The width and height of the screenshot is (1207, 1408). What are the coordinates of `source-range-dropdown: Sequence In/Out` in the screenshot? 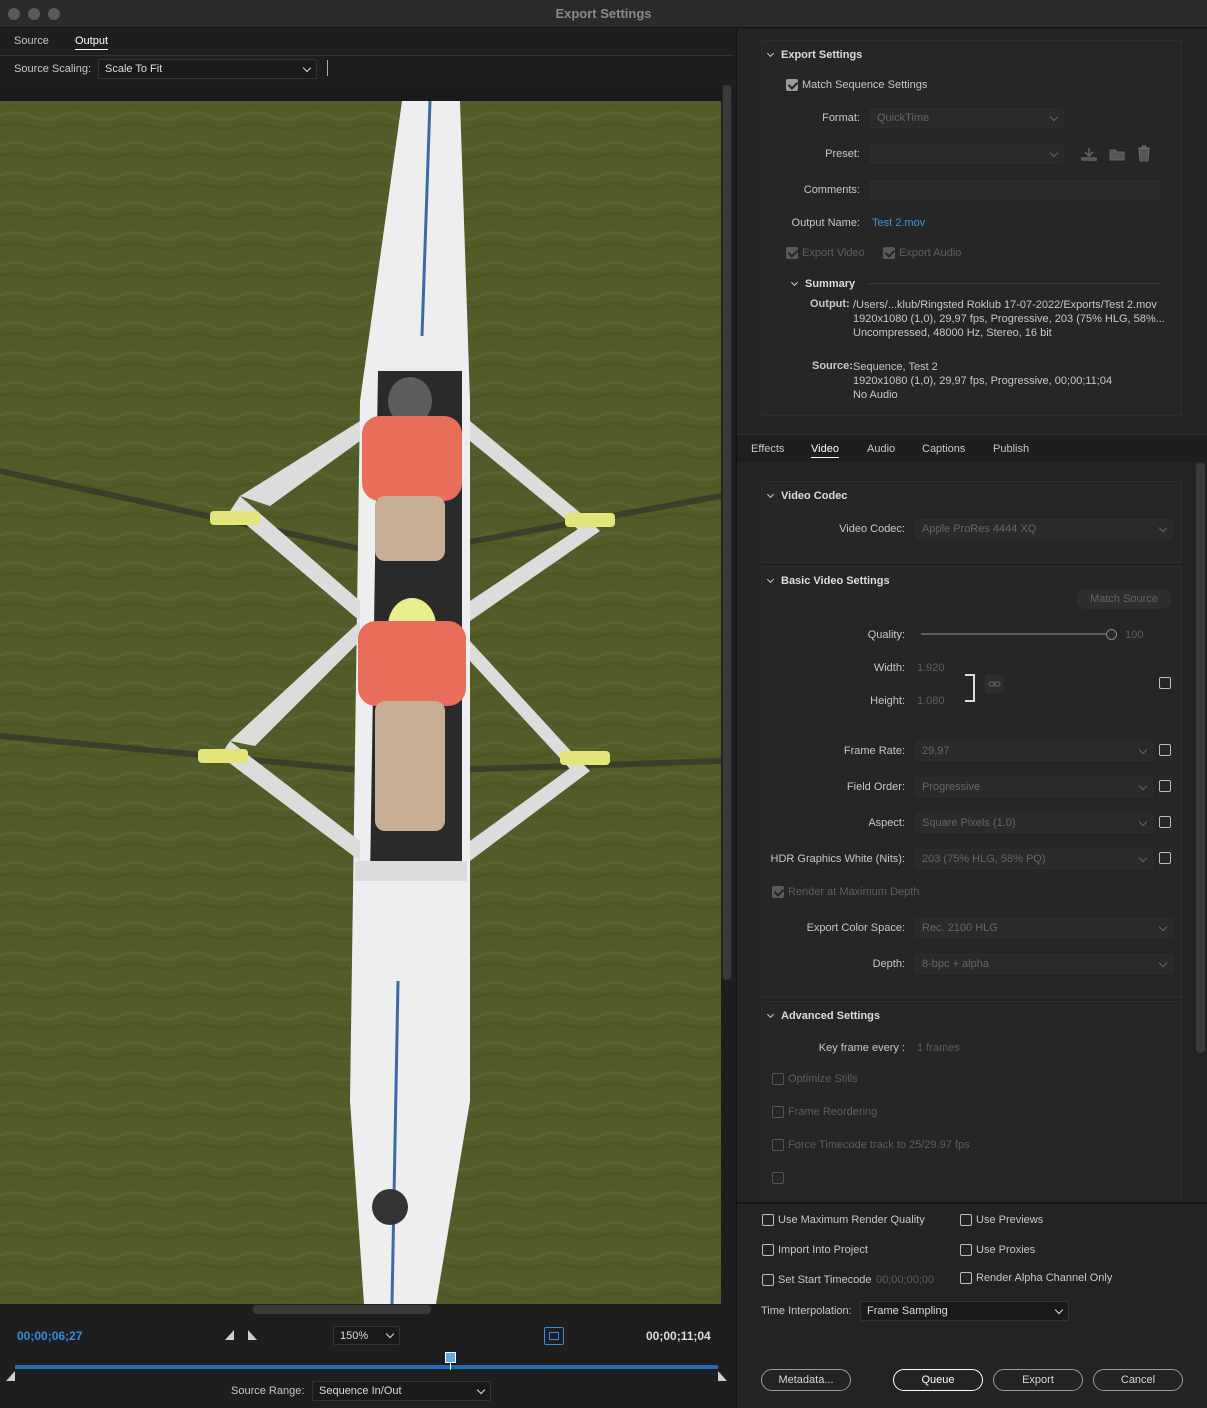 It's located at (401, 1391).